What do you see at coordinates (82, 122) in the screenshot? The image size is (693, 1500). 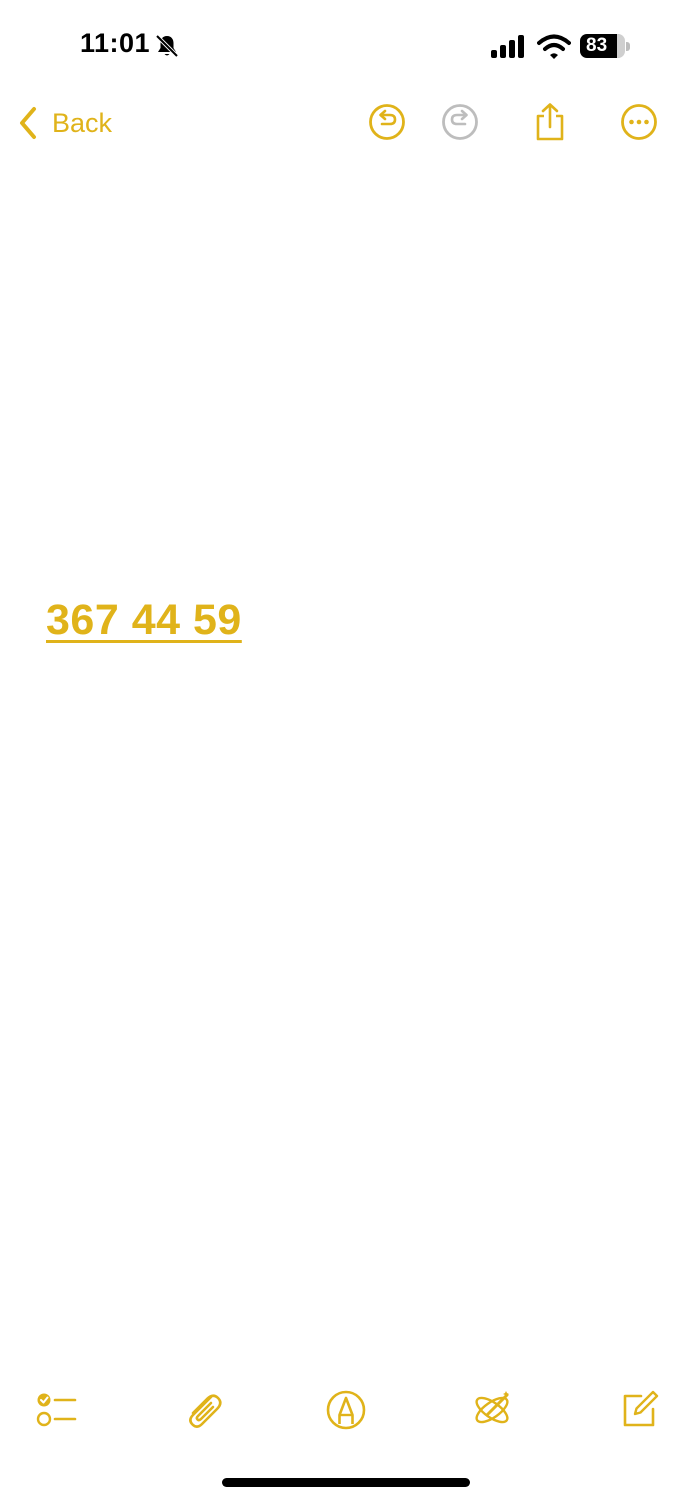 I see `back-label: Back` at bounding box center [82, 122].